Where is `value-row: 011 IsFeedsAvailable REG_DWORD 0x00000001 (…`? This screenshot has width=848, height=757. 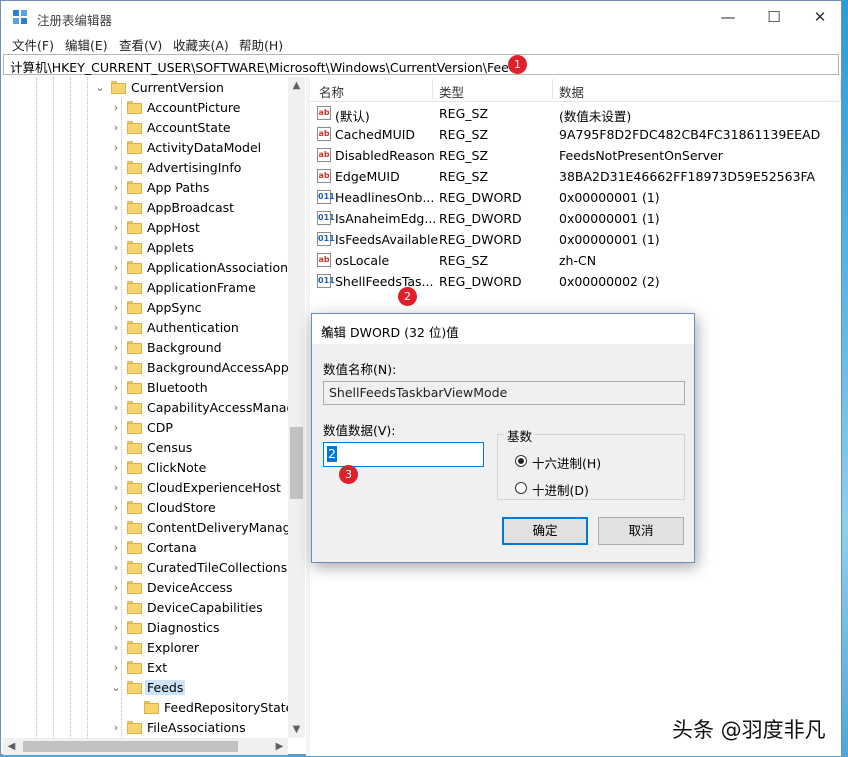
value-row: 011 IsFeedsAvailable REG_DWORD 0x00000001 (… is located at coordinates (575, 239).